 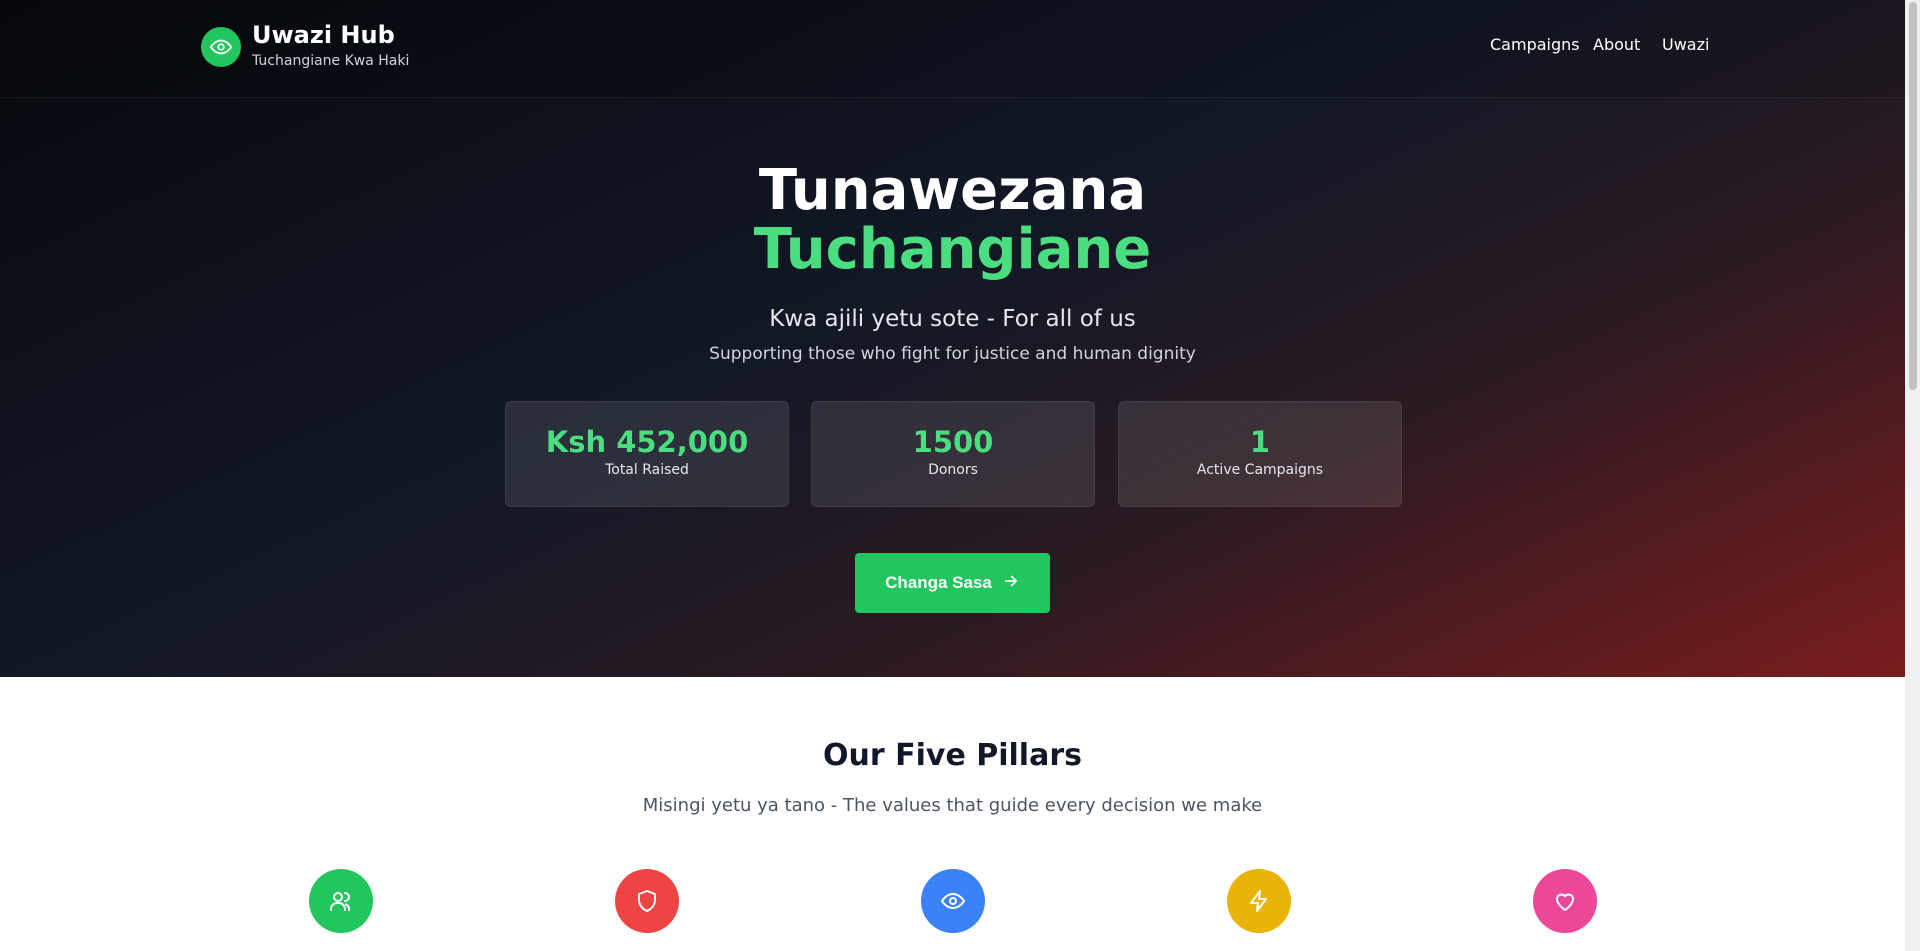 What do you see at coordinates (221, 47) in the screenshot?
I see `logo-eye-icon` at bounding box center [221, 47].